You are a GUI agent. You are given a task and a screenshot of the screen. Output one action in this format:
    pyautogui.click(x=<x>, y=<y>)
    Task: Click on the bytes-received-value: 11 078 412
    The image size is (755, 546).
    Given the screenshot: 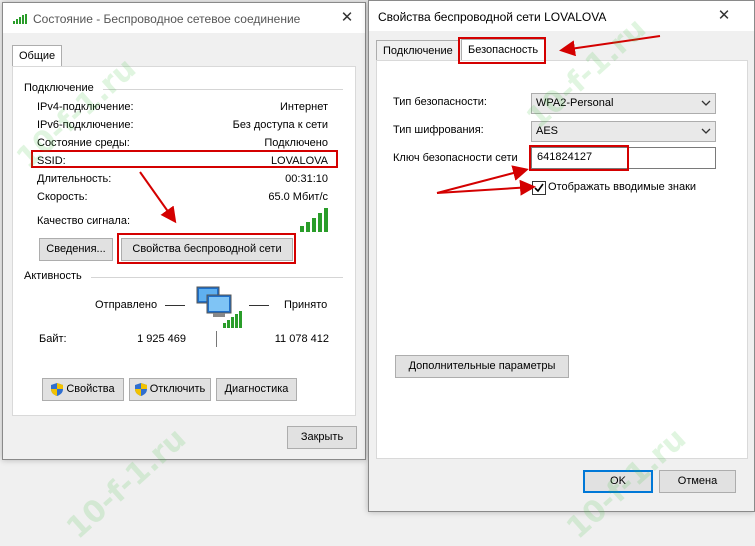 What is the action you would take?
    pyautogui.click(x=301, y=339)
    